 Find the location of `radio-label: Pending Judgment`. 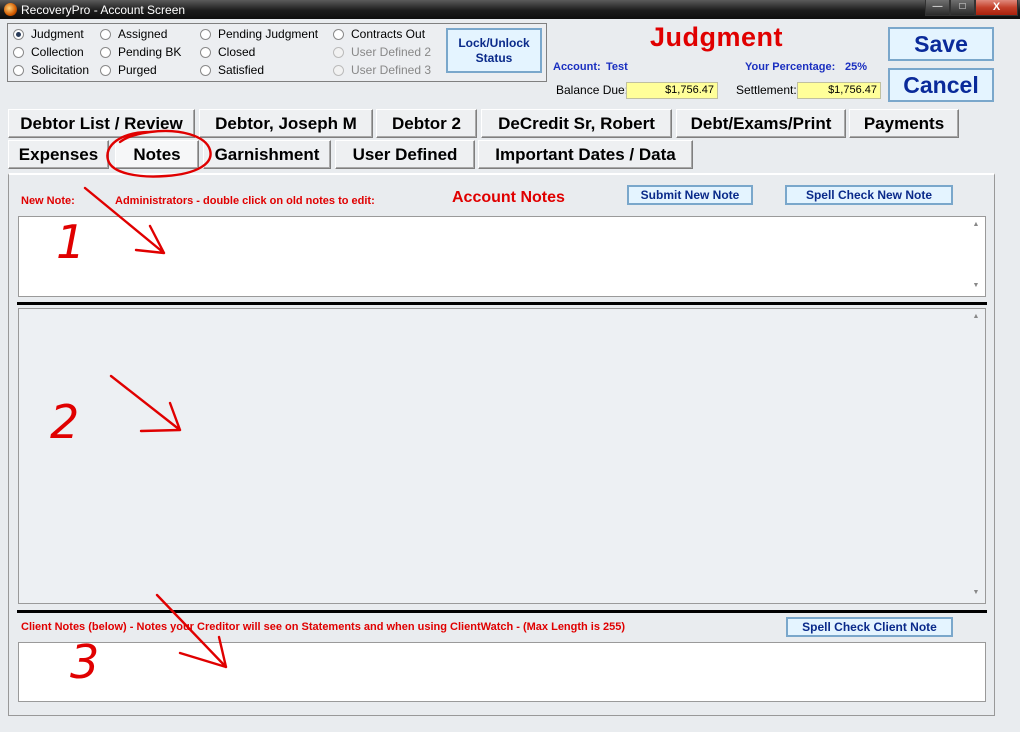

radio-label: Pending Judgment is located at coordinates (268, 34).